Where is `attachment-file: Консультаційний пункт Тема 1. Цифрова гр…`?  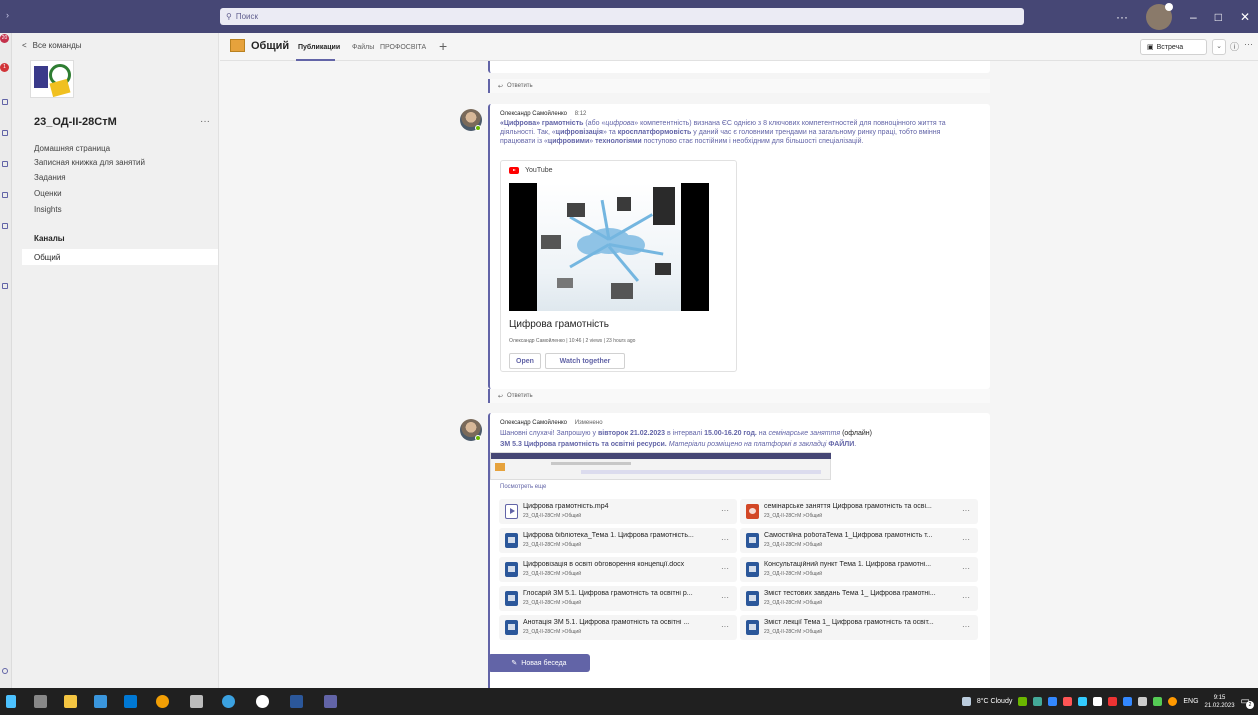
attachment-file: Консультаційний пункт Тема 1. Цифрова гр… is located at coordinates (859, 569).